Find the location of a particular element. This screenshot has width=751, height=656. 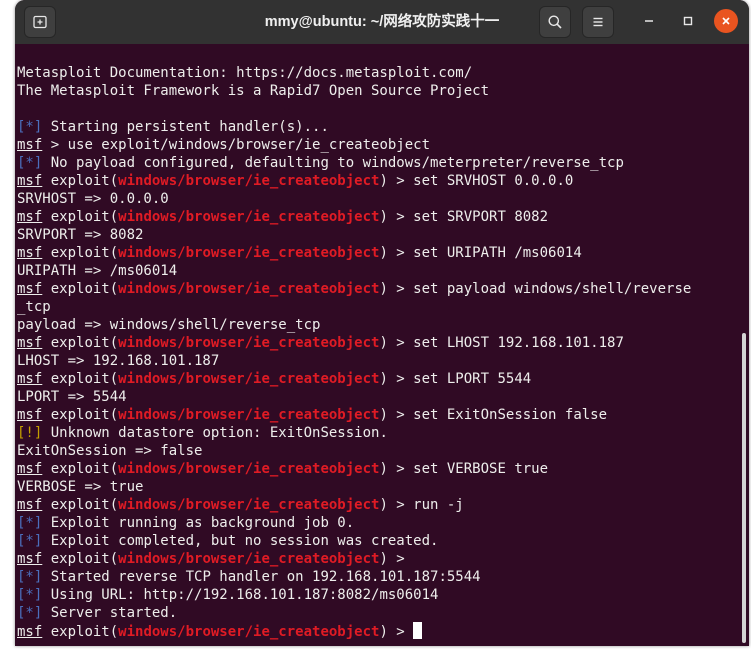

scrollbar is located at coordinates (744, 488).